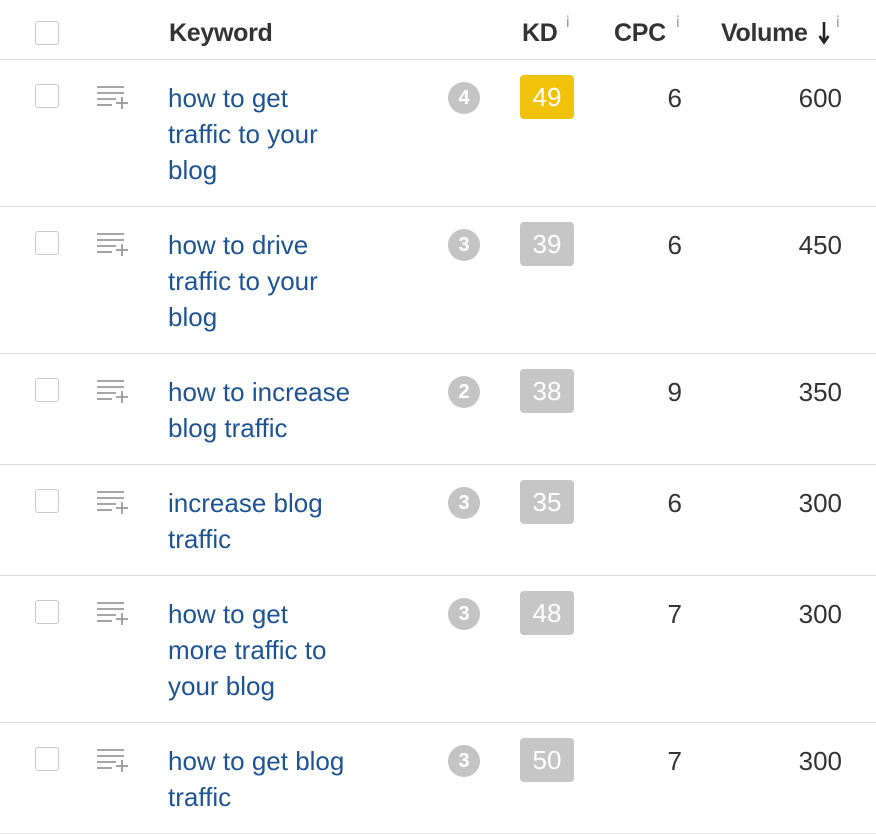  What do you see at coordinates (547, 613) in the screenshot?
I see `kd-score-badge: 48` at bounding box center [547, 613].